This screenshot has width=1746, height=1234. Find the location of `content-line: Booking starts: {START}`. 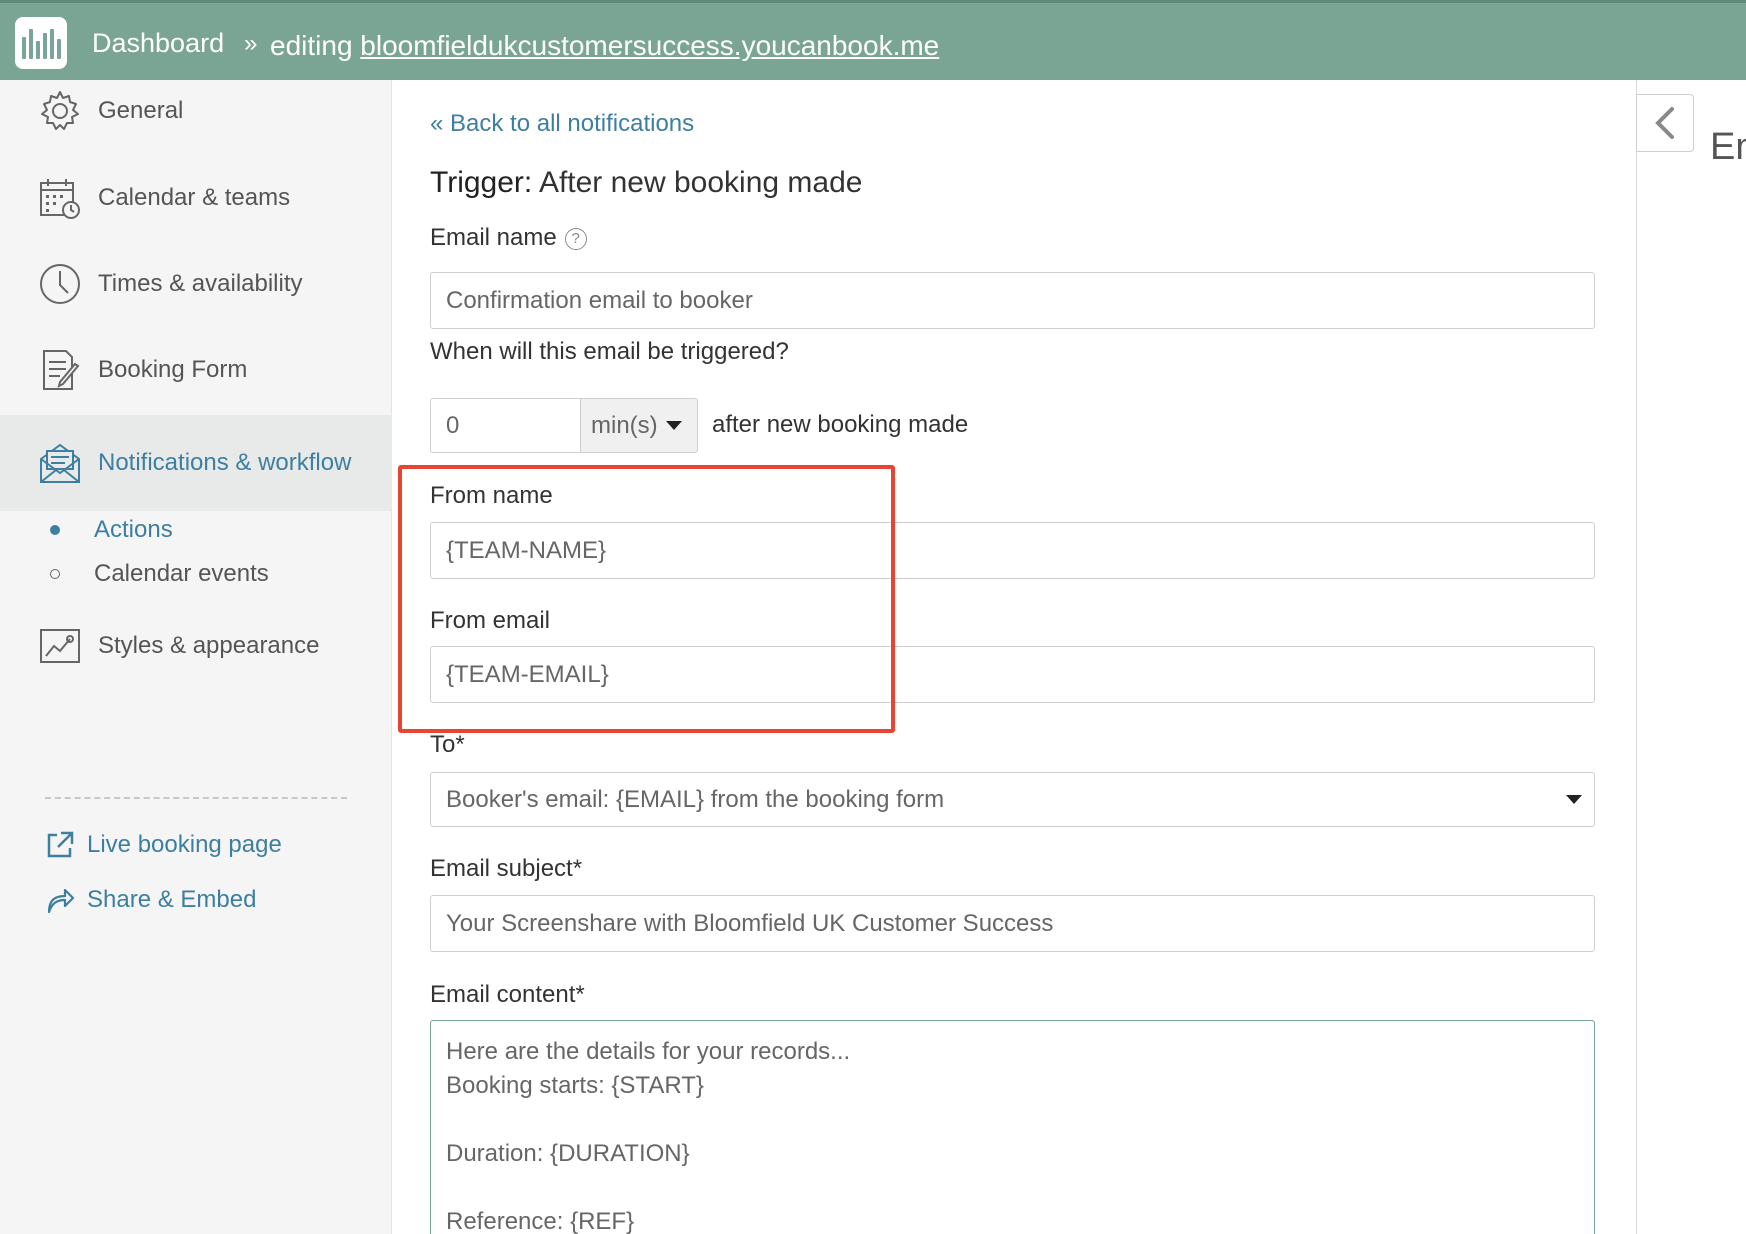

content-line: Booking starts: {START} is located at coordinates (575, 1085).